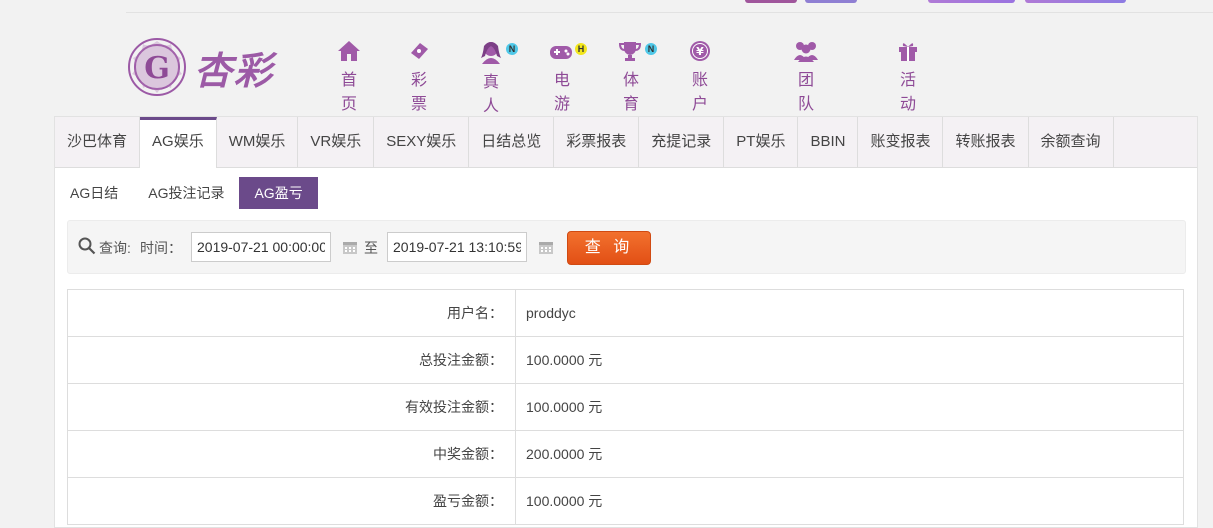 This screenshot has height=528, width=1213. Describe the element at coordinates (161, 248) in the screenshot. I see `time-label: 时间：` at that location.